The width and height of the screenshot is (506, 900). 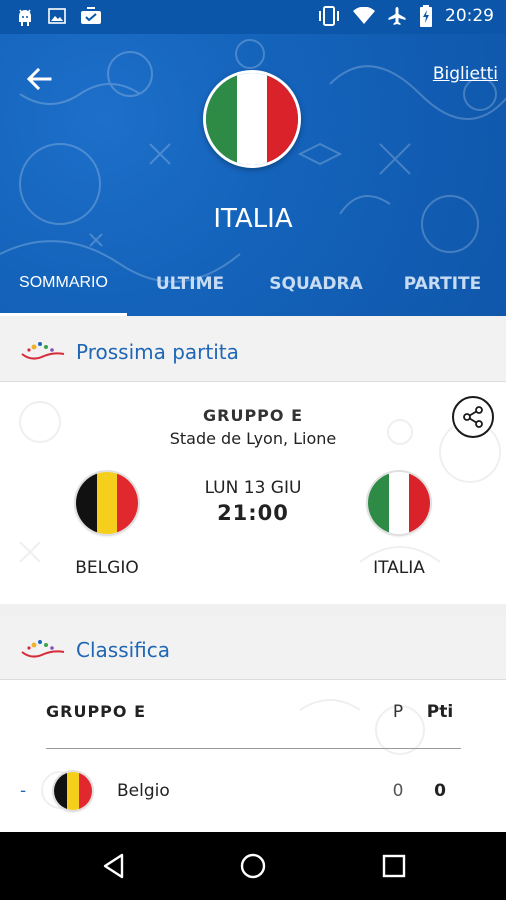 What do you see at coordinates (253, 350) in the screenshot?
I see `next-match-section-header: Prossima partita` at bounding box center [253, 350].